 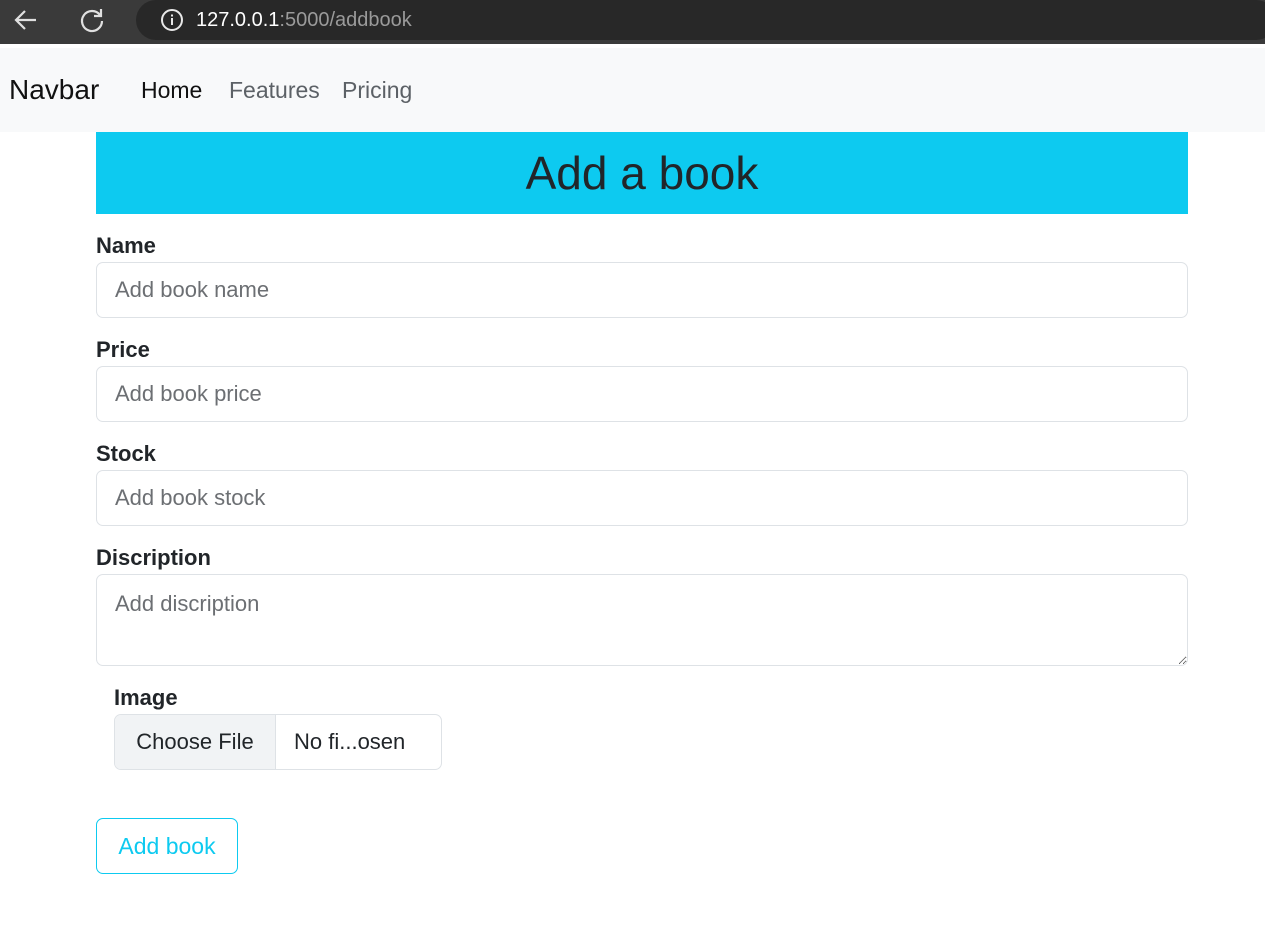 I want to click on url-host: 127.0.0.1, so click(x=238, y=19).